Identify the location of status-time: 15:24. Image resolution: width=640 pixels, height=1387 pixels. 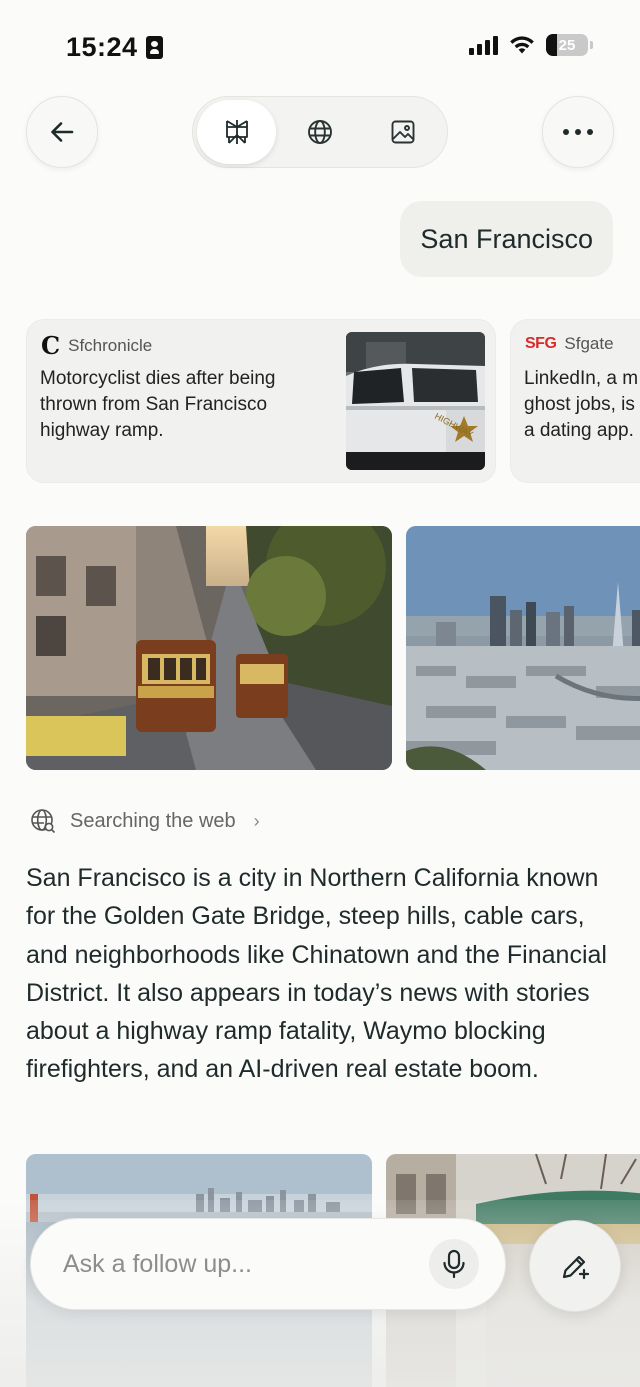
(114, 47).